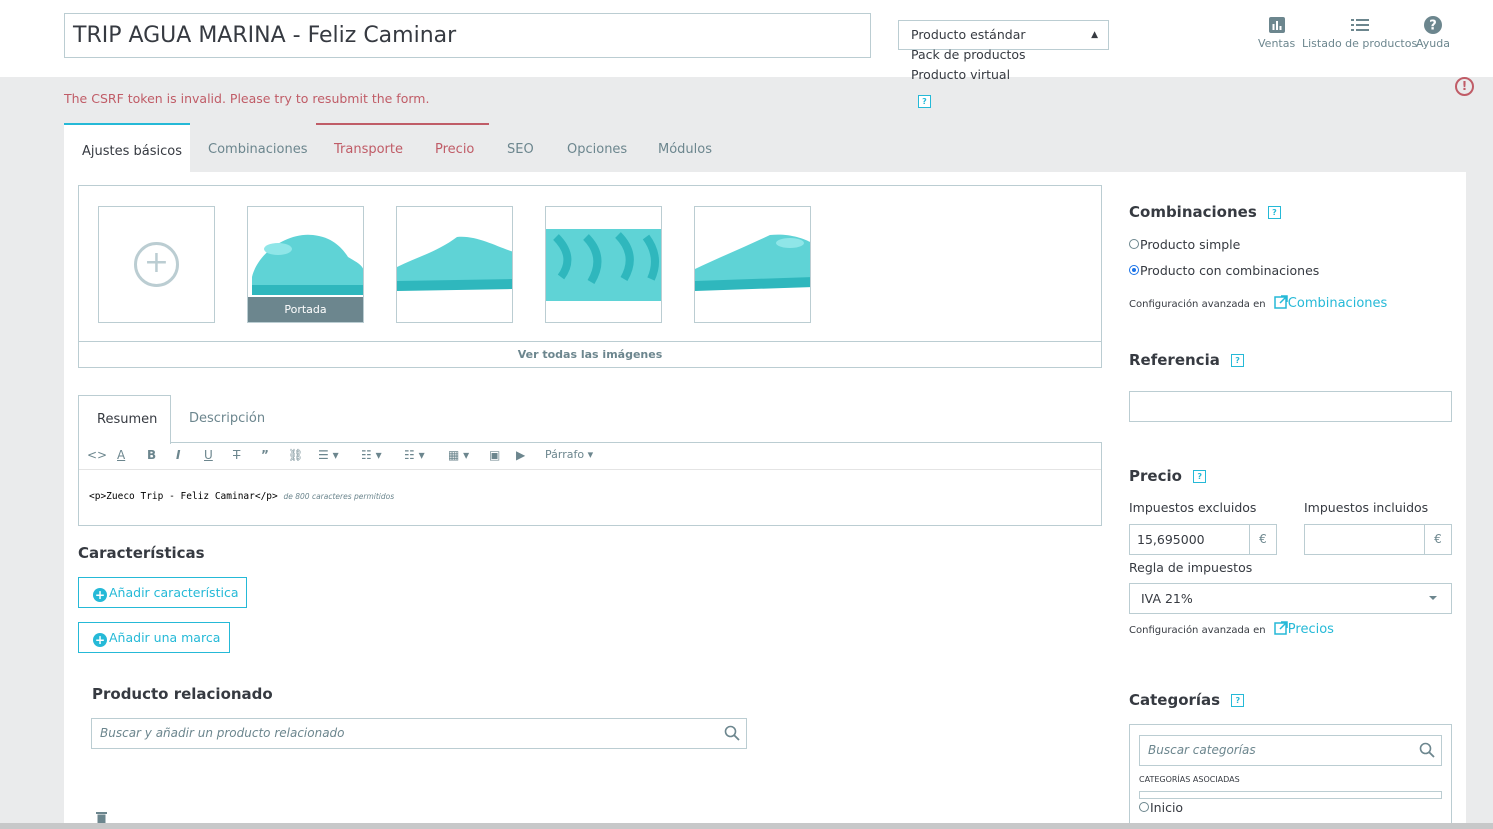 This screenshot has height=829, width=1493. What do you see at coordinates (414, 455) in the screenshot?
I see `numbered-list-icon: ☷ ▾` at bounding box center [414, 455].